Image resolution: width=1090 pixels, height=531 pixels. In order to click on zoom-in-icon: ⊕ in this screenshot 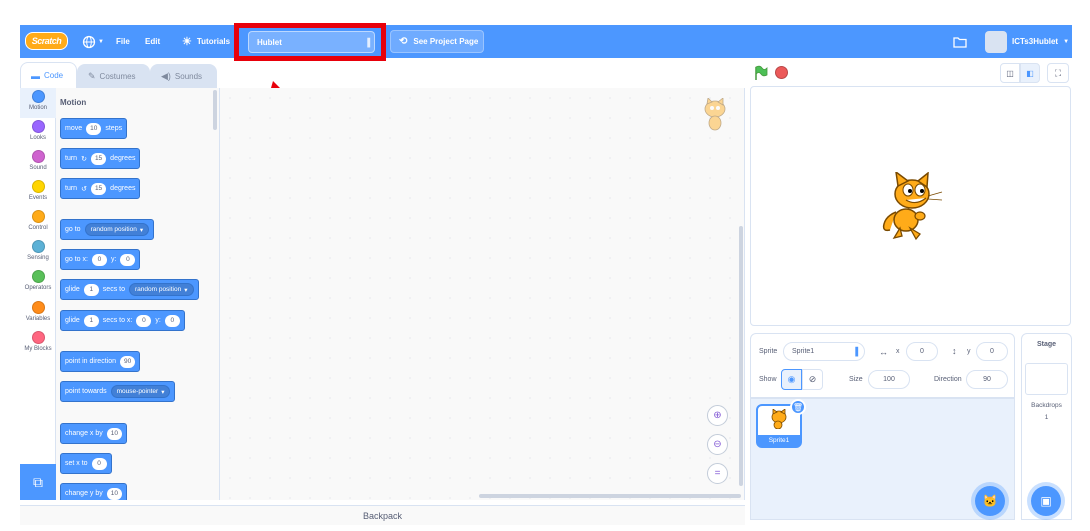, I will do `click(717, 415)`.